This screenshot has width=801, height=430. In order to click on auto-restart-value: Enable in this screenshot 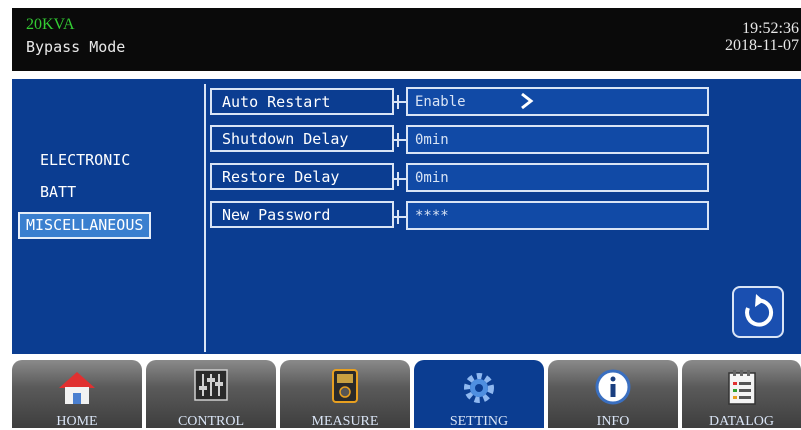, I will do `click(440, 102)`.